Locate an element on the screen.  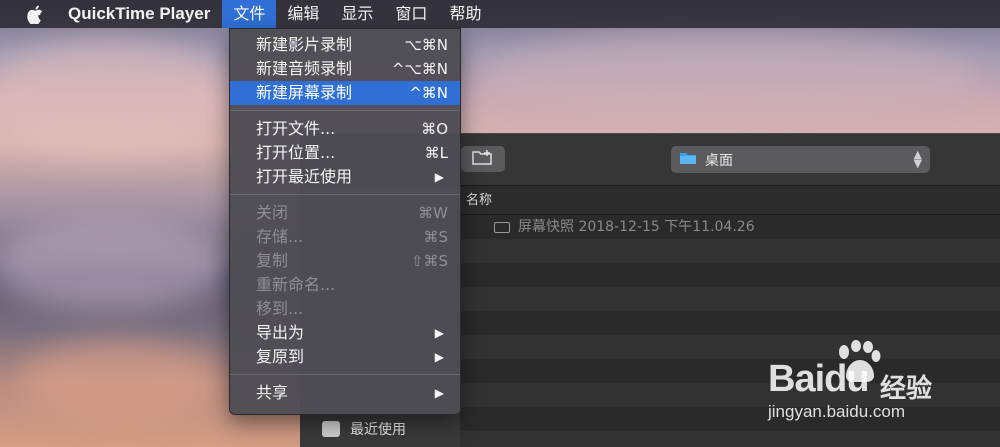
menu-item-new-screen-recording: 新建屏幕录制 ^⌘N is located at coordinates (345, 93).